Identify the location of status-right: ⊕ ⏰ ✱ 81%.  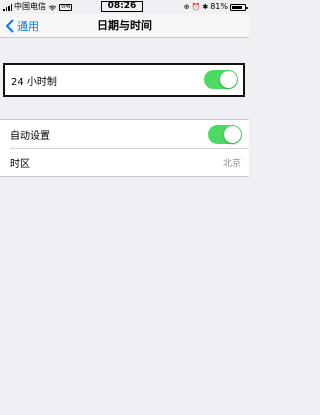
(215, 7).